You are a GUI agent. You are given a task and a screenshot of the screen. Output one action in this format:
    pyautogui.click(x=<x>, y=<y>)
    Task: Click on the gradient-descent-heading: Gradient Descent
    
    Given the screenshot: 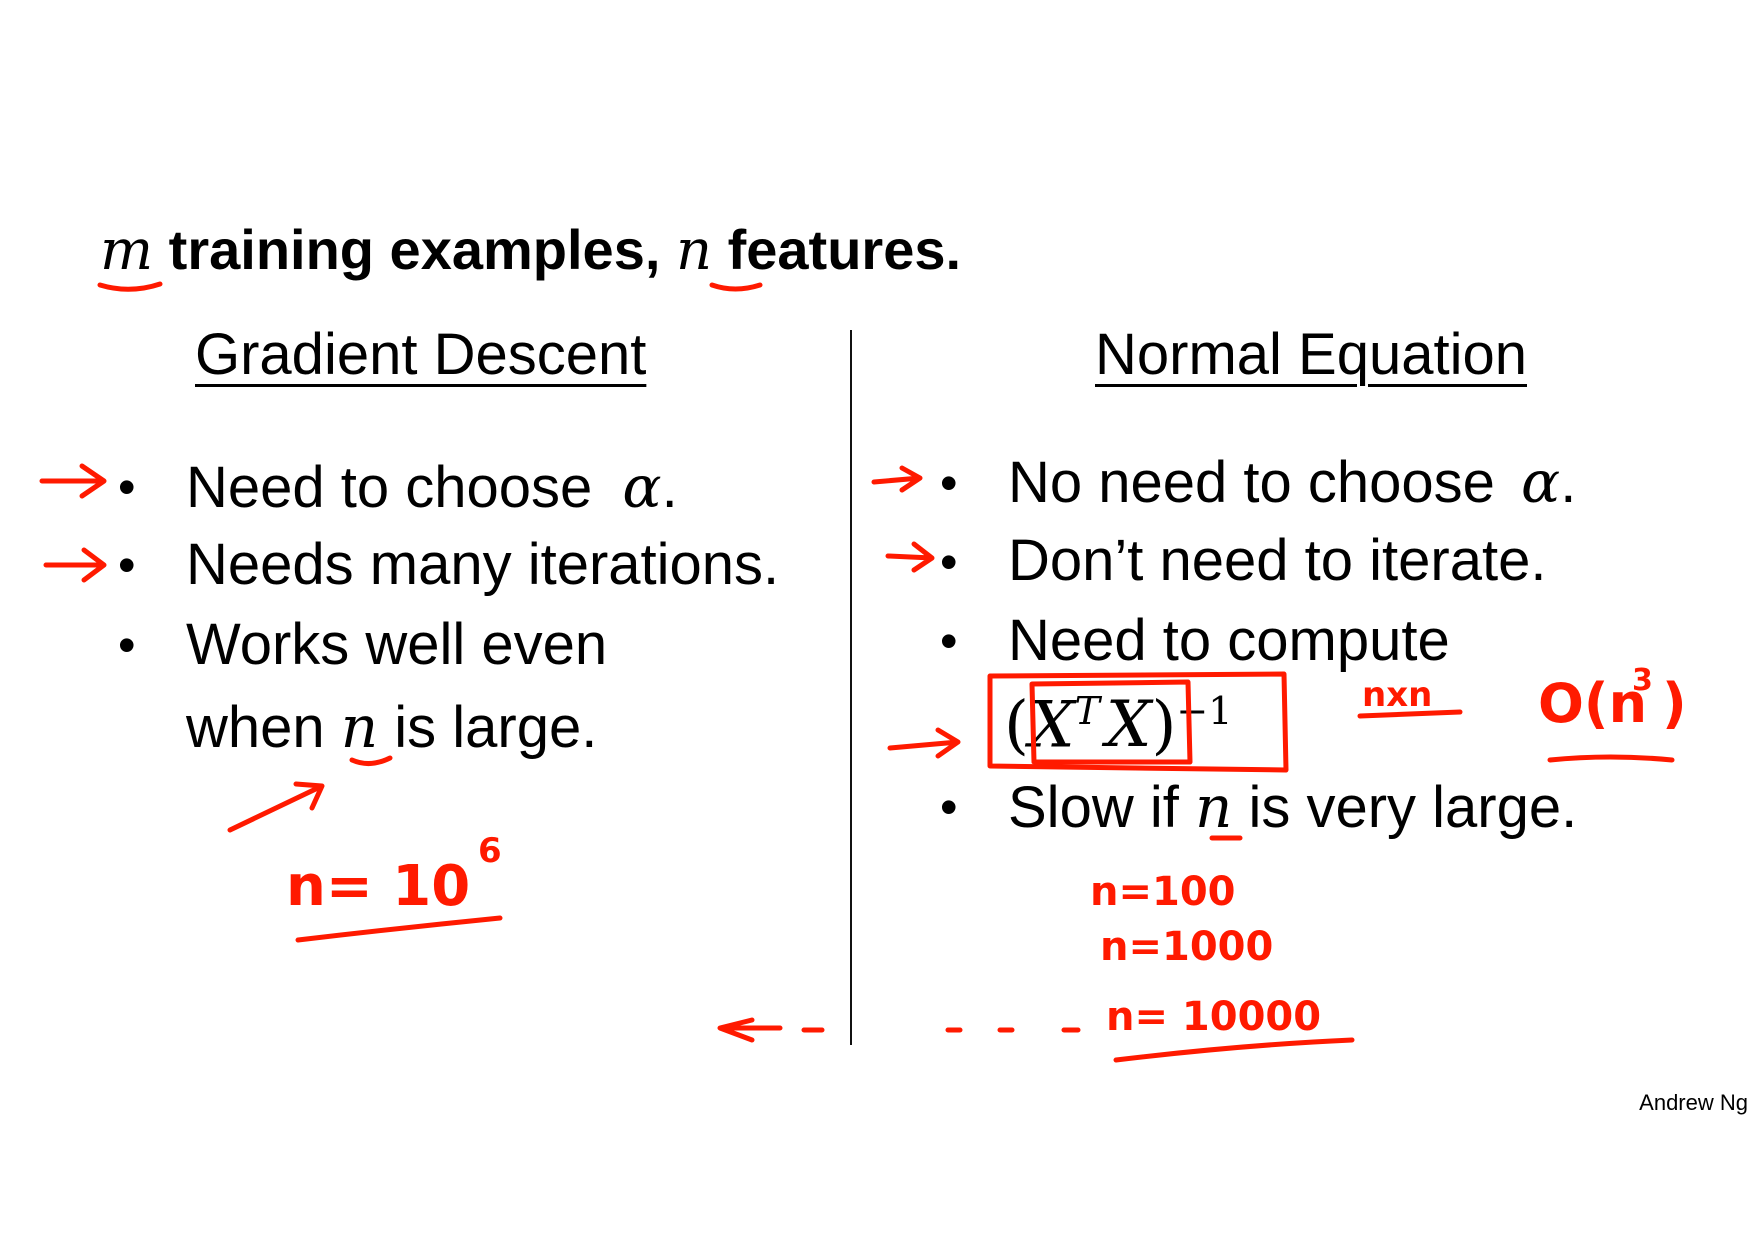 What is the action you would take?
    pyautogui.click(x=421, y=354)
    